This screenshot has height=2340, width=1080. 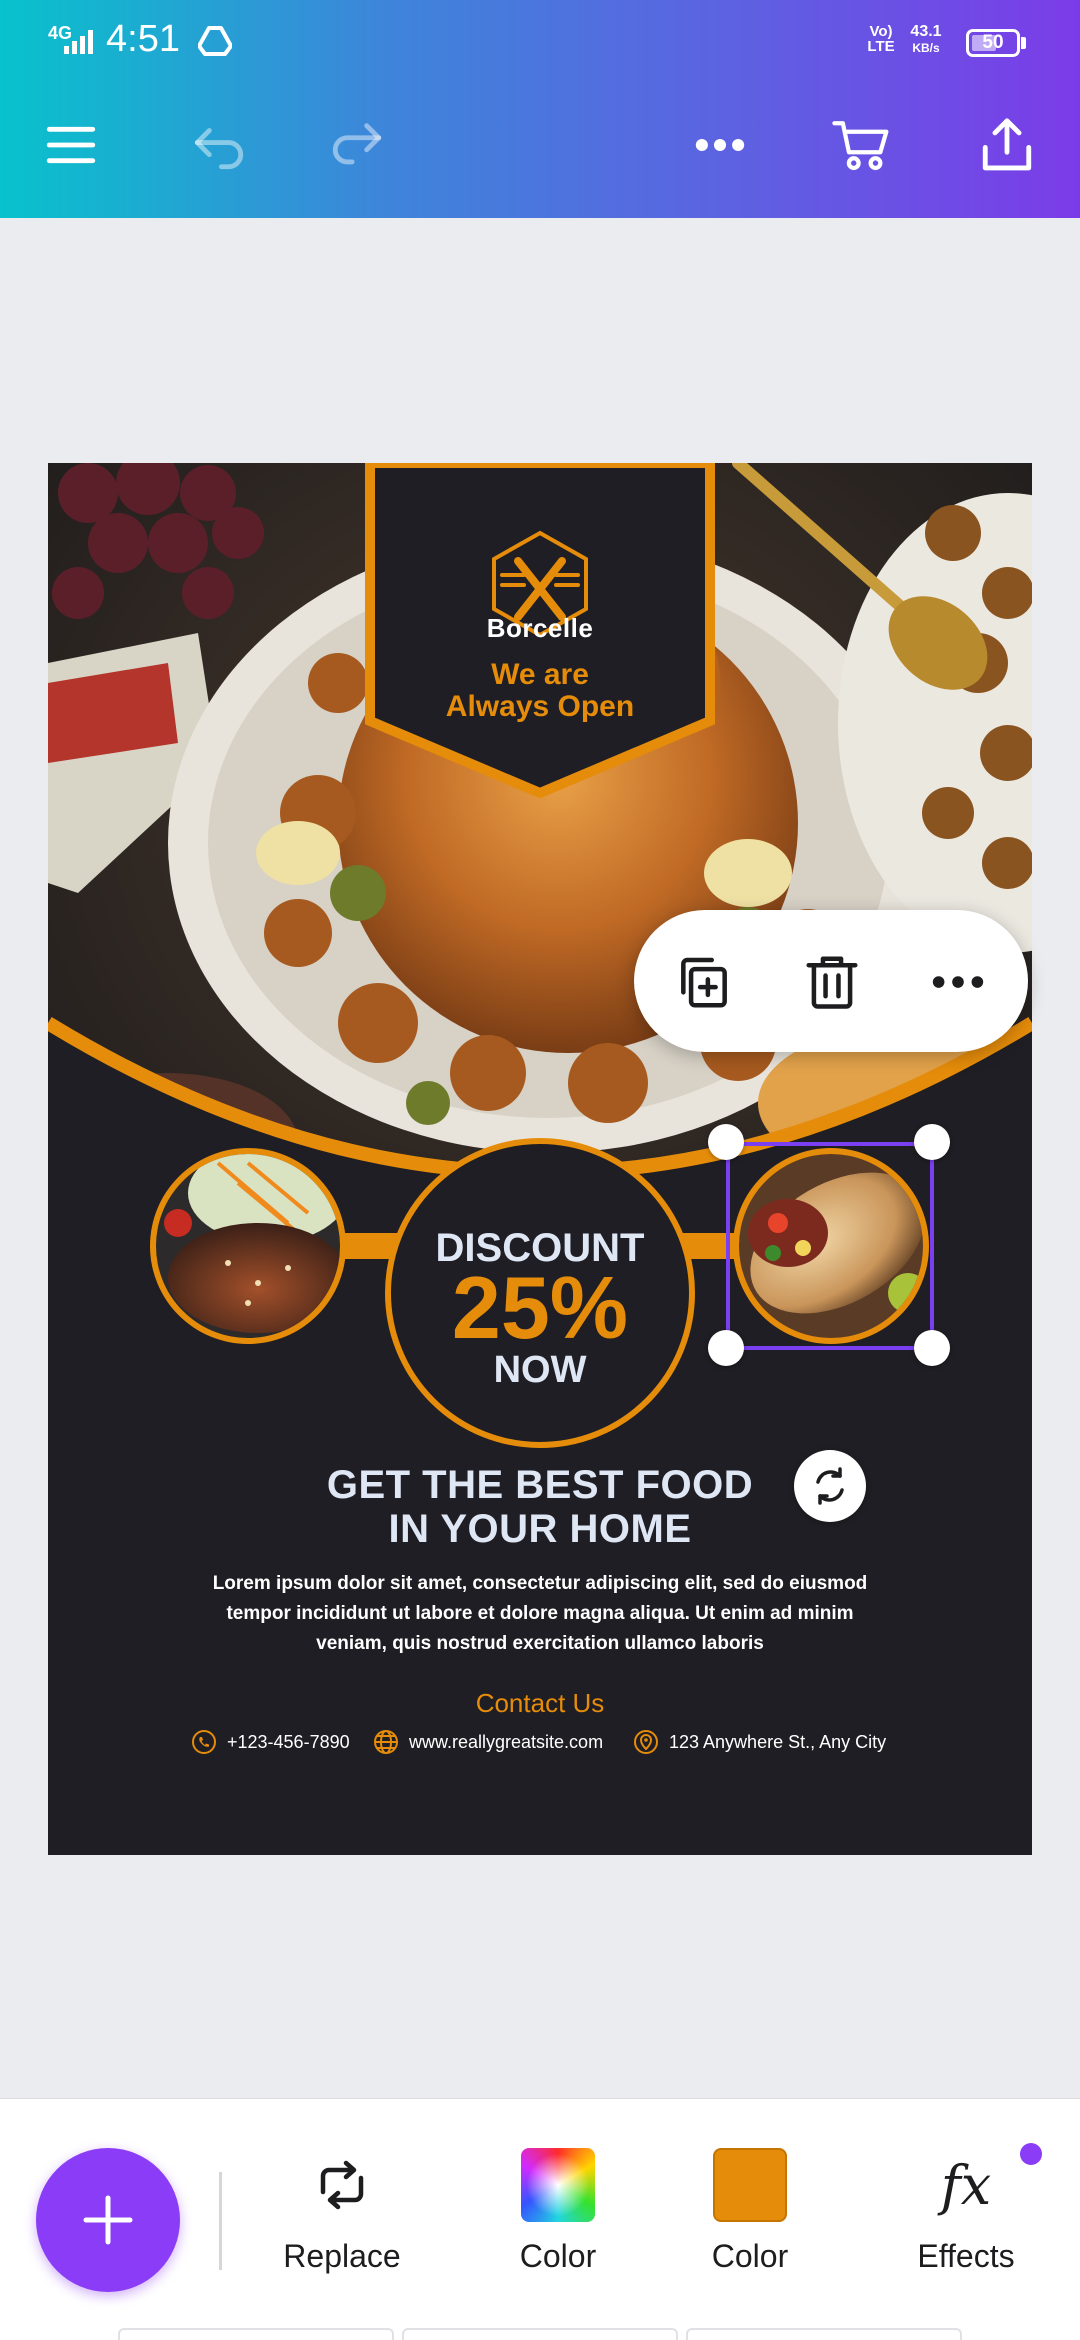 I want to click on contact-address: 123 Anywhere St., Any City, so click(x=759, y=1742).